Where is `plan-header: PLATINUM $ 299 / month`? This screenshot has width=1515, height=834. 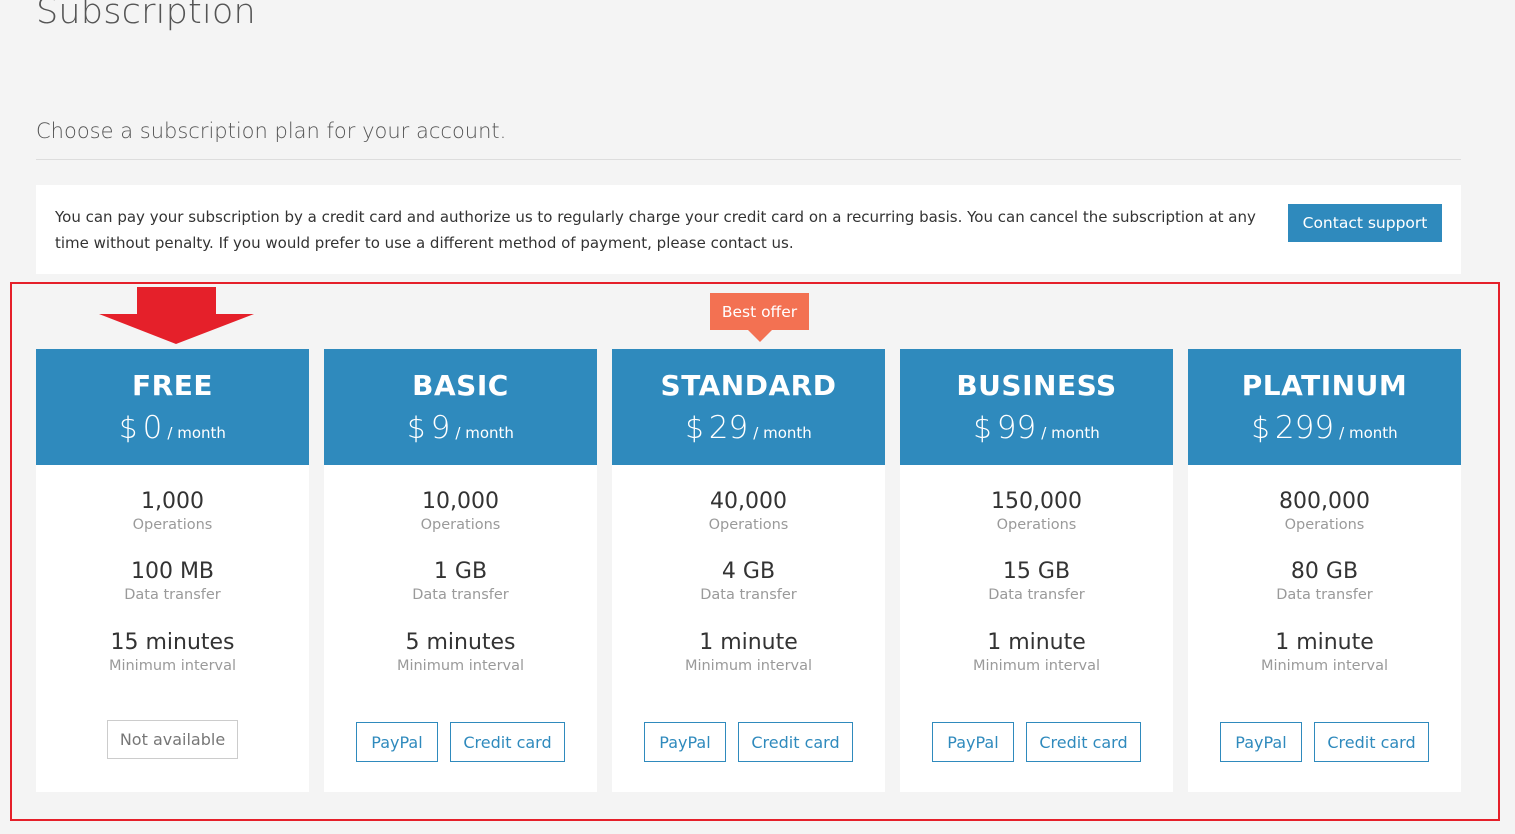
plan-header: PLATINUM $ 299 / month is located at coordinates (1324, 407).